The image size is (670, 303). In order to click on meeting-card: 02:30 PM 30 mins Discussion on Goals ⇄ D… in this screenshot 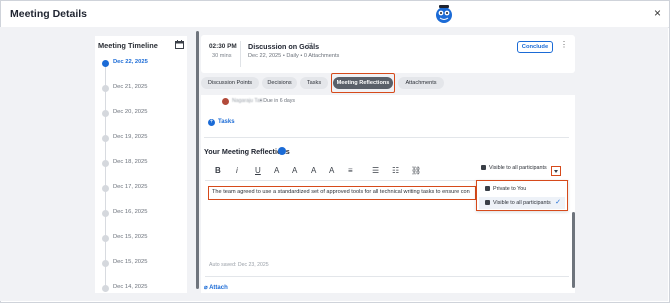, I will do `click(388, 54)`.